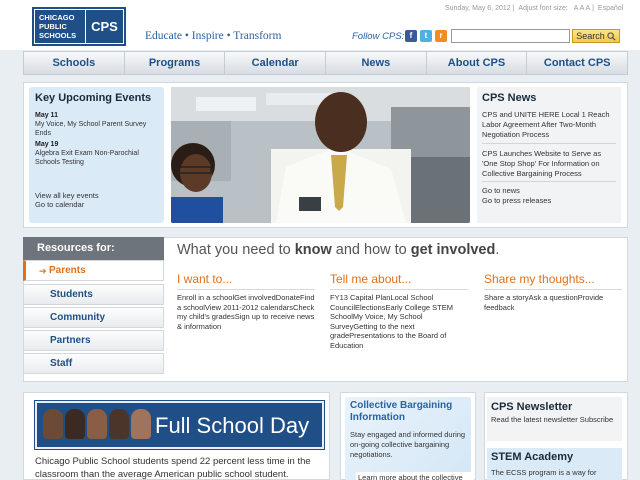 This screenshot has height=480, width=640. What do you see at coordinates (516, 200) in the screenshot?
I see `go-to-press-link: Go to press releases` at bounding box center [516, 200].